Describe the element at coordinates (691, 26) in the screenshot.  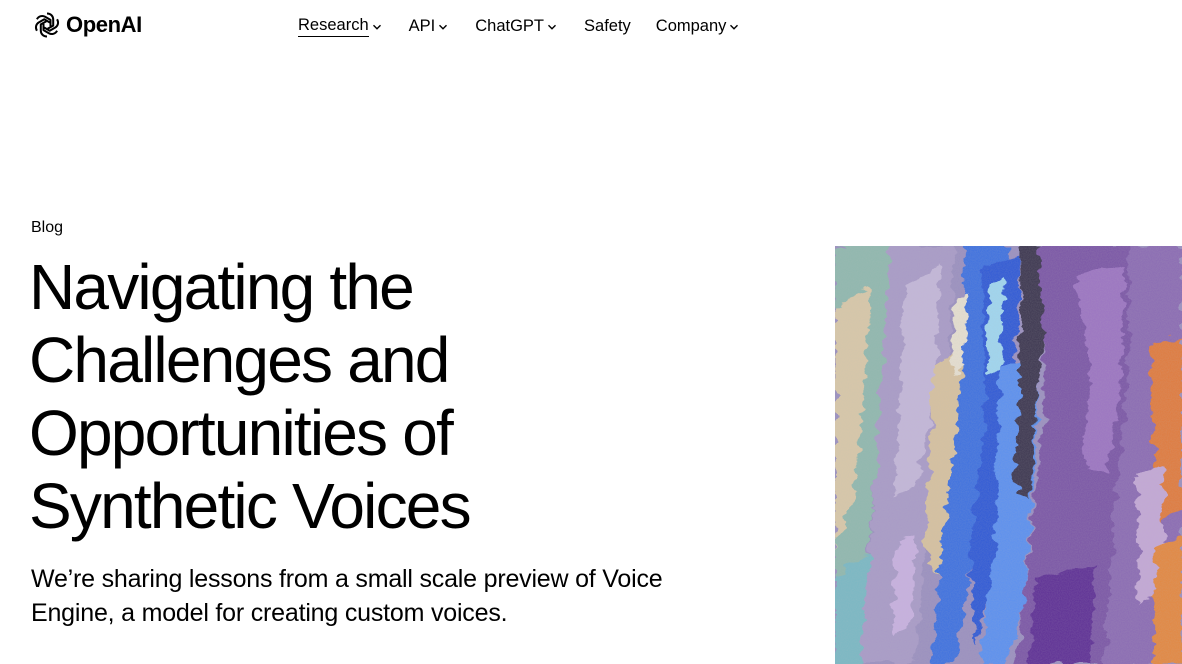
I see `nav-label-company: Company` at that location.